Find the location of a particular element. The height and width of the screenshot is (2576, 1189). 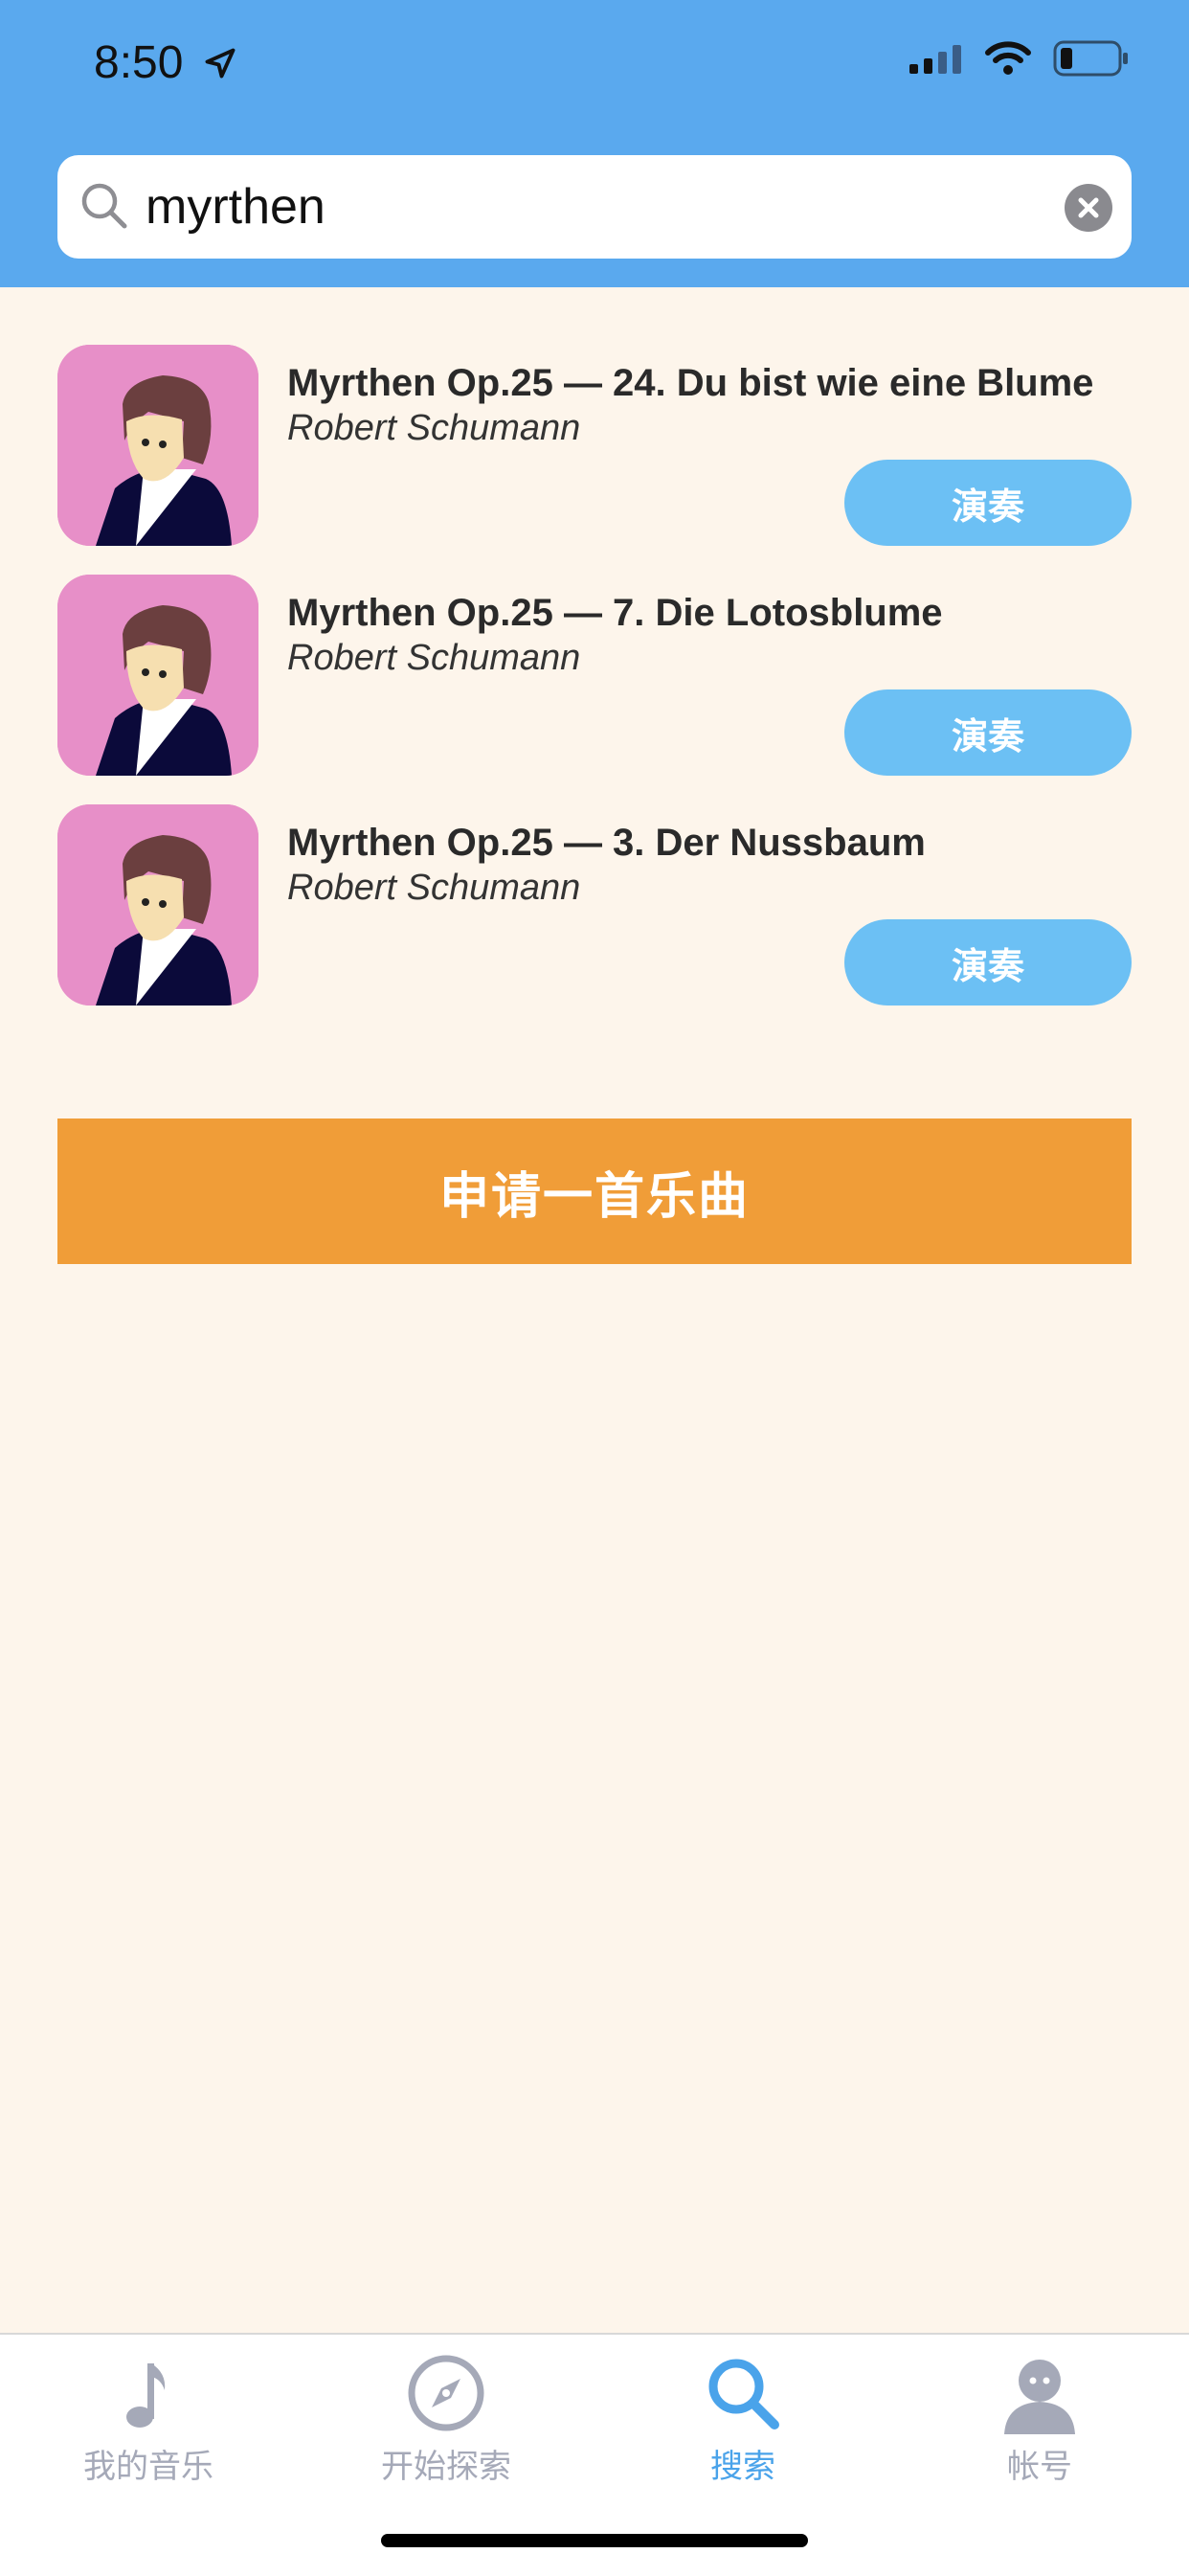

clear-search-icon is located at coordinates (1088, 208).